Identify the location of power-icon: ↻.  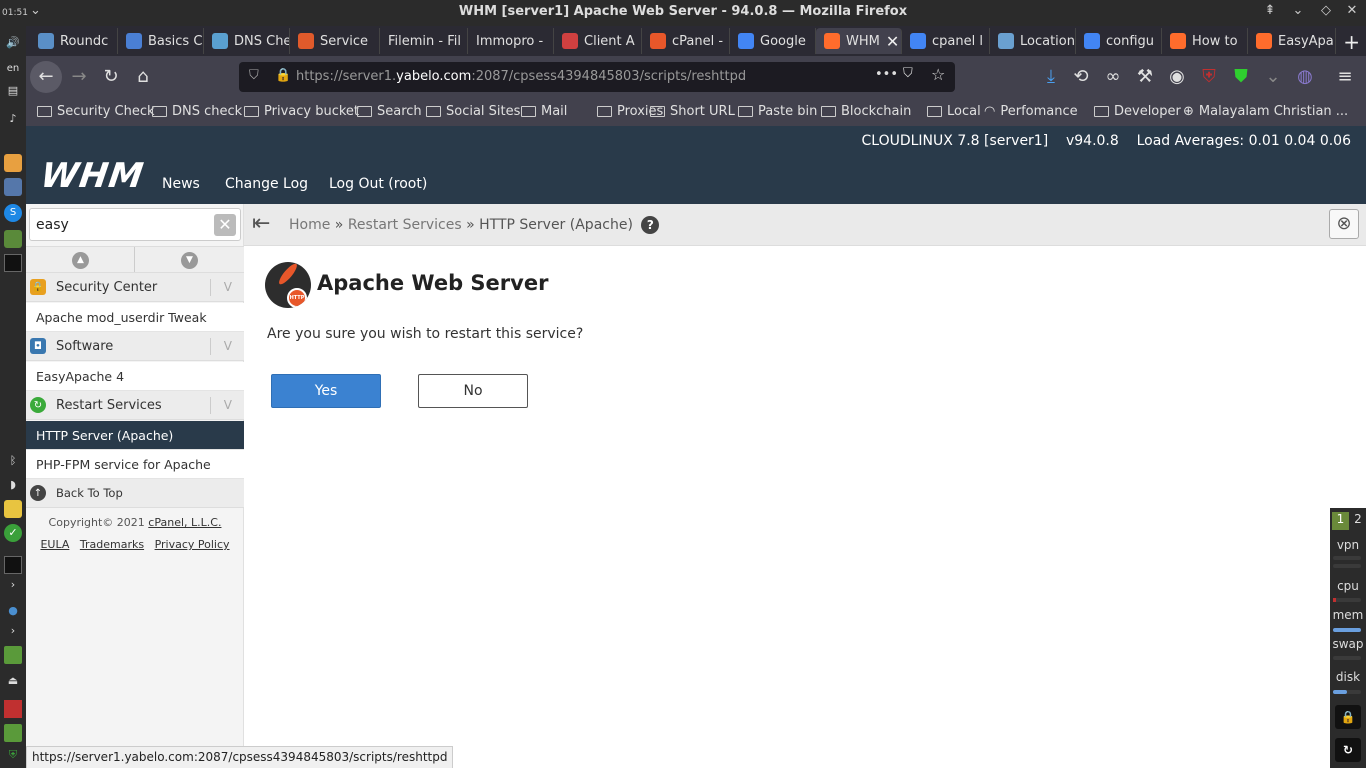
(1348, 750).